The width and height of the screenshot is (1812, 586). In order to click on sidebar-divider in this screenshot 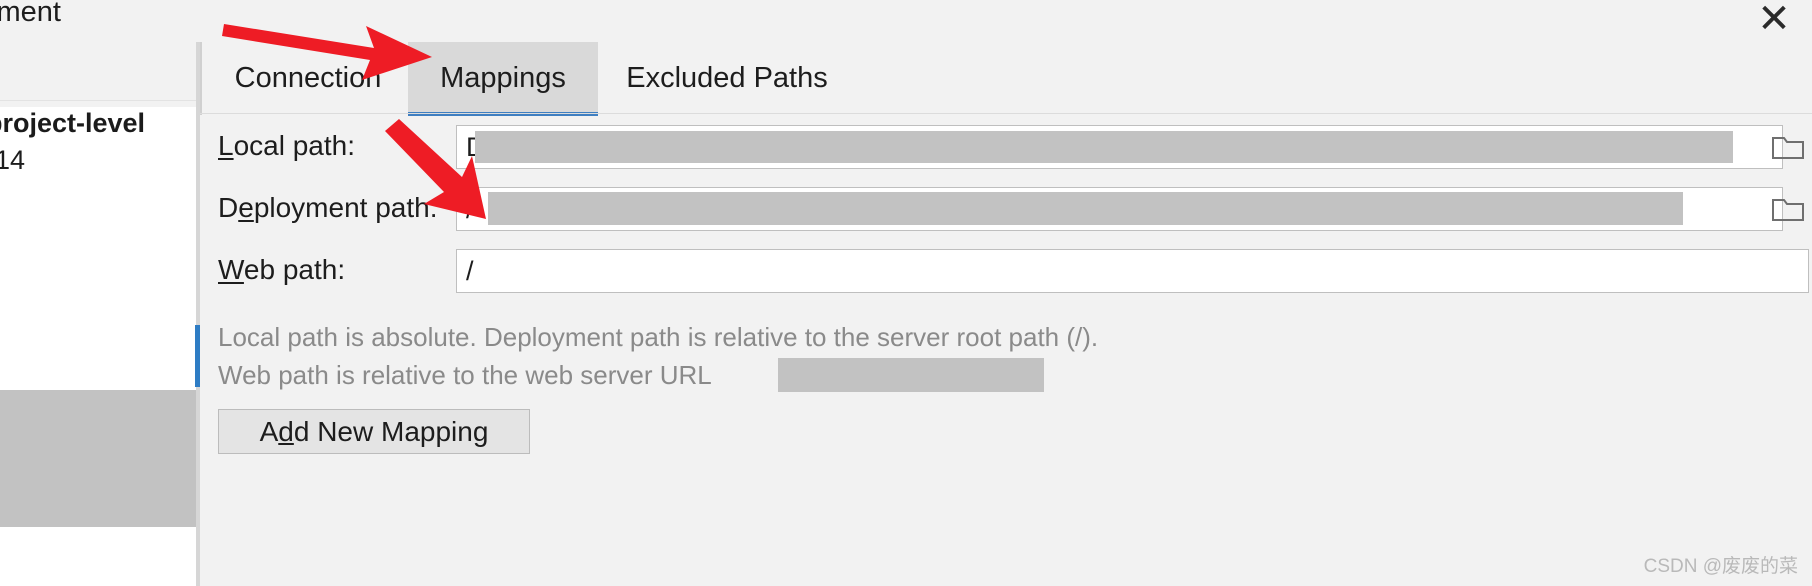, I will do `click(111, 100)`.